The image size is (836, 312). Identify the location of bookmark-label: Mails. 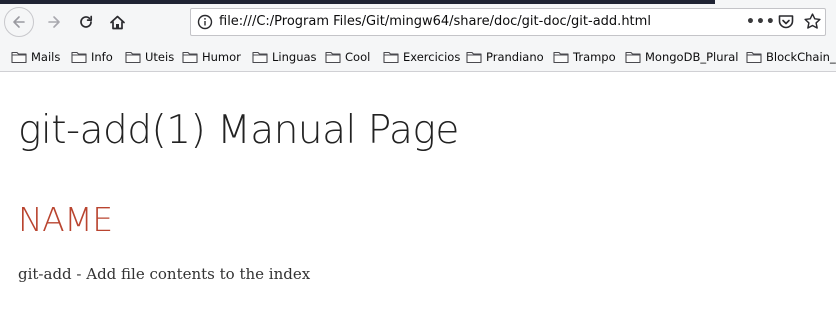
(46, 57).